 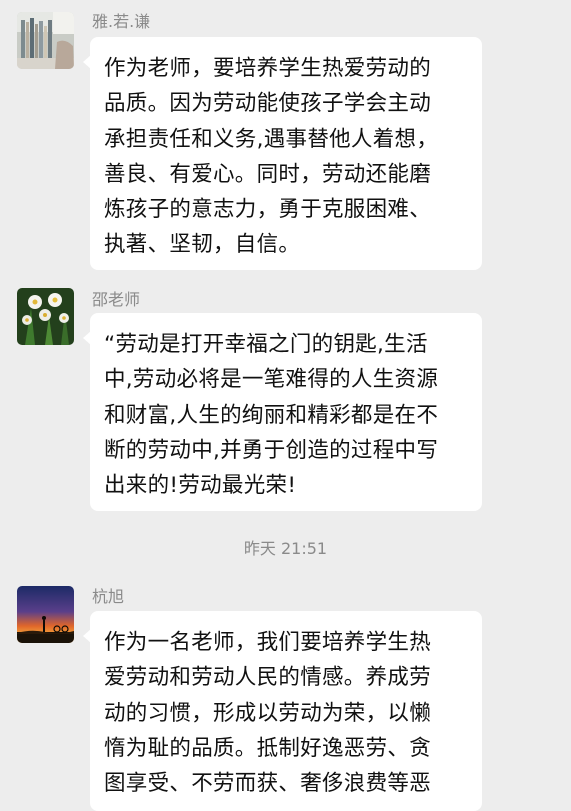 I want to click on message-text-line: 品质。因为劳动能使孩子学会主动, so click(x=268, y=104).